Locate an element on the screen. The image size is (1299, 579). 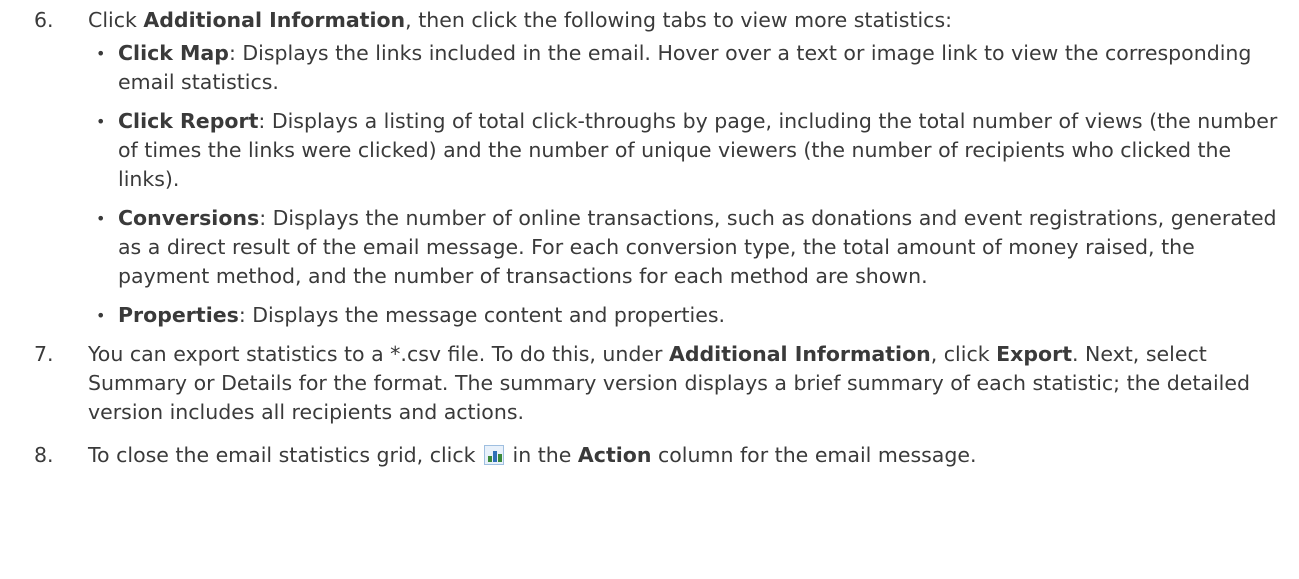
step-text-part: , click is located at coordinates (963, 354).